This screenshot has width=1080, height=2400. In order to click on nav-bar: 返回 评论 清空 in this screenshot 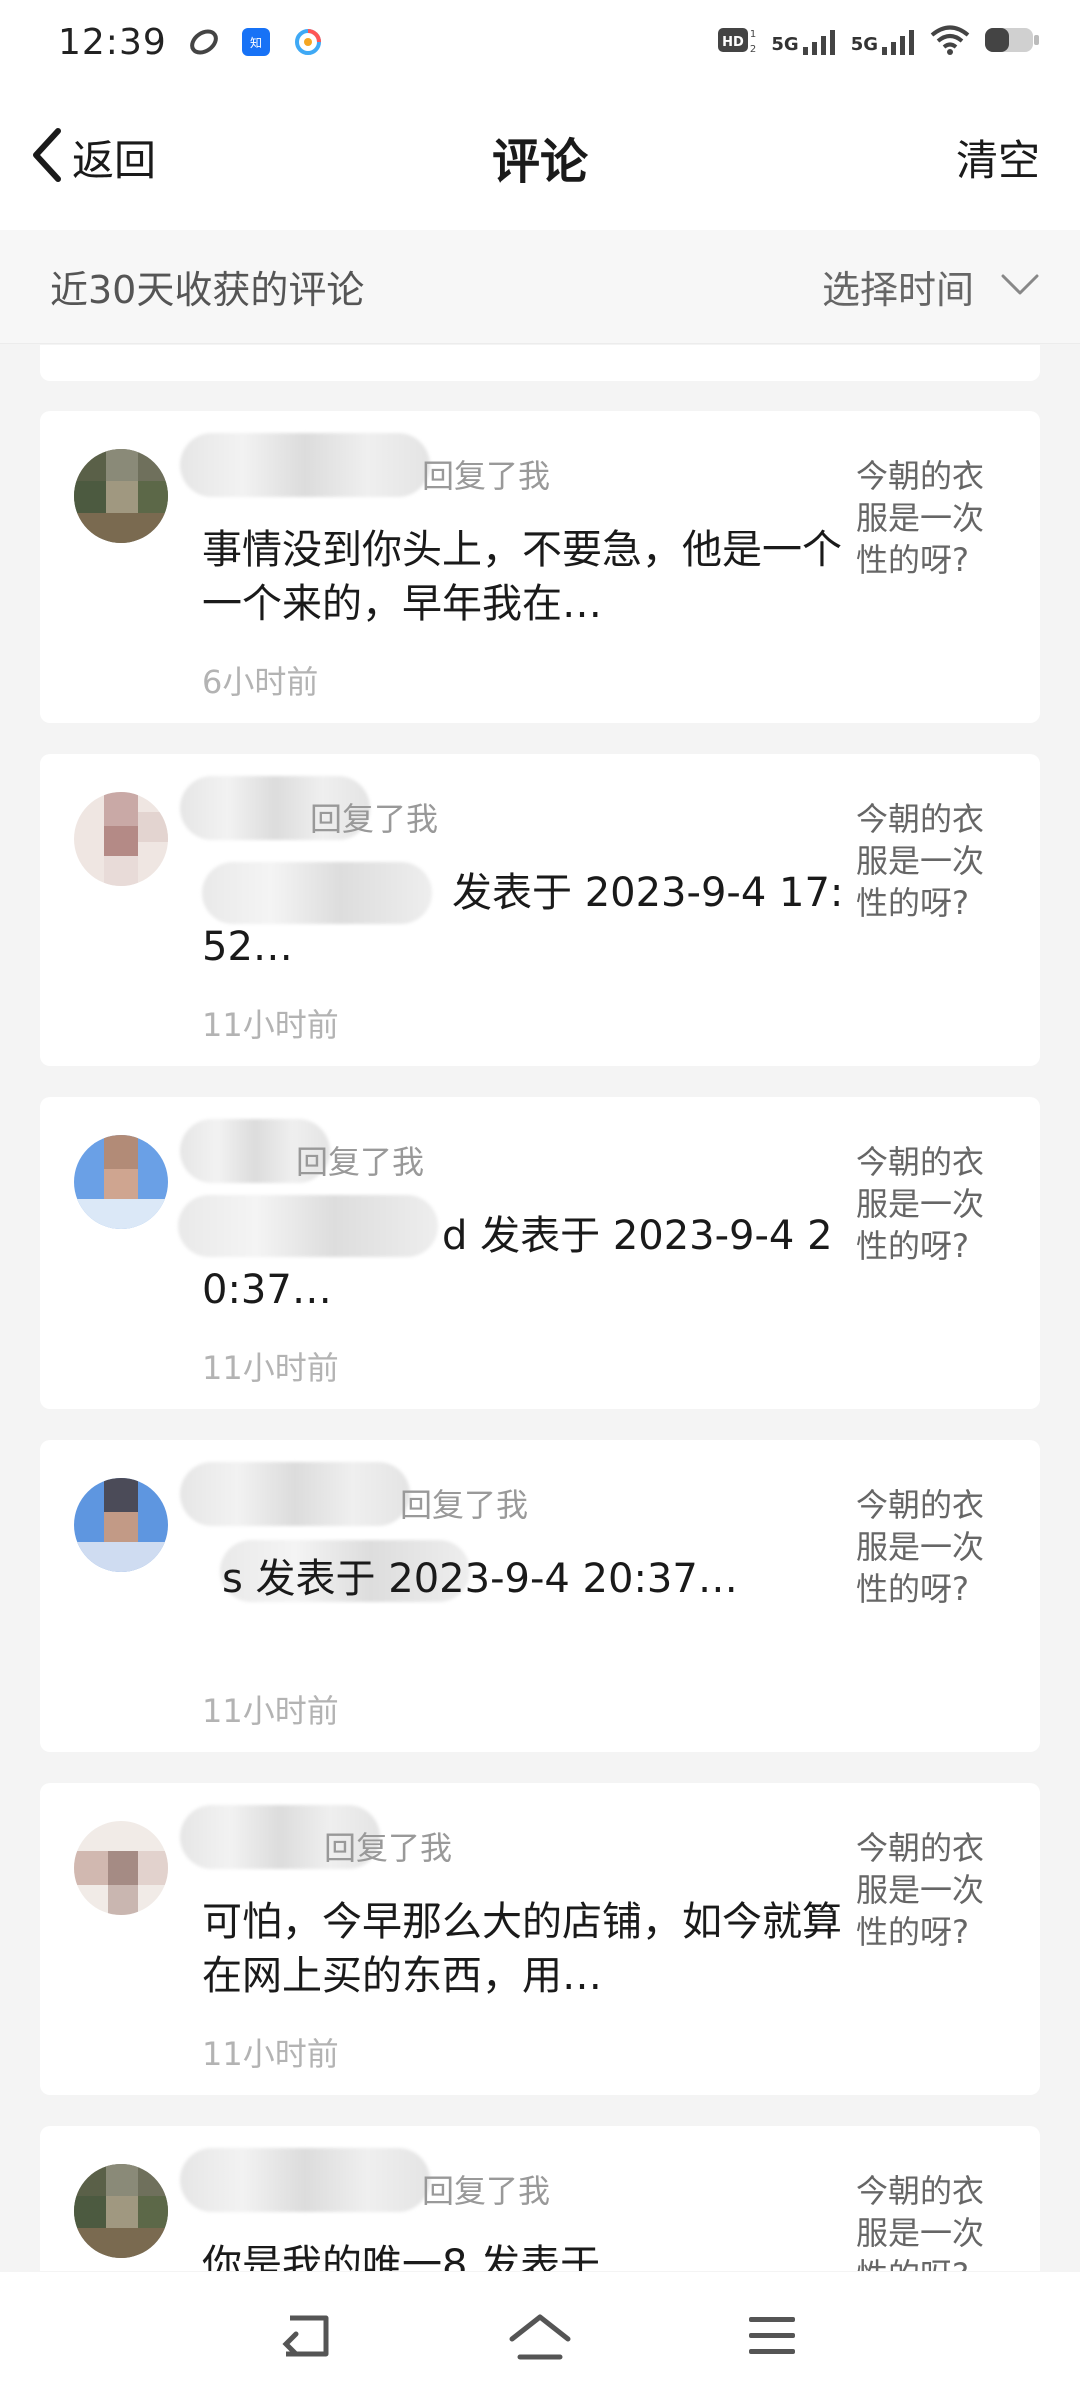, I will do `click(540, 157)`.